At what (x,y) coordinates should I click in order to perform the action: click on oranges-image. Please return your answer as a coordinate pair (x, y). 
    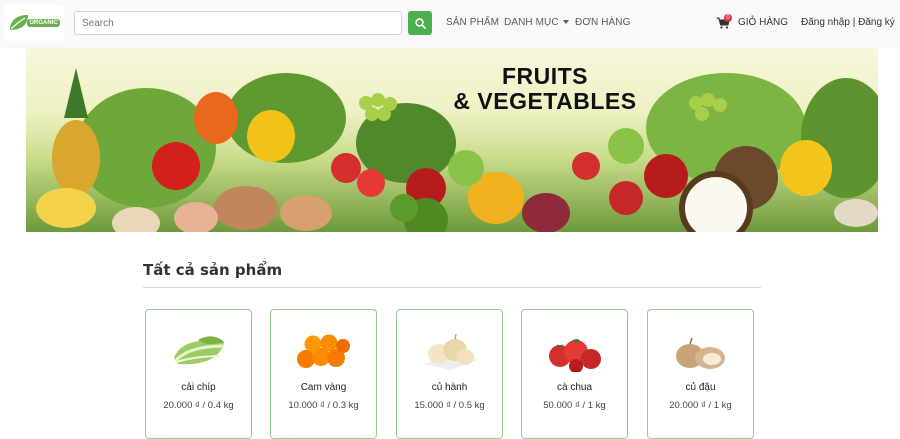
    Looking at the image, I should click on (323, 351).